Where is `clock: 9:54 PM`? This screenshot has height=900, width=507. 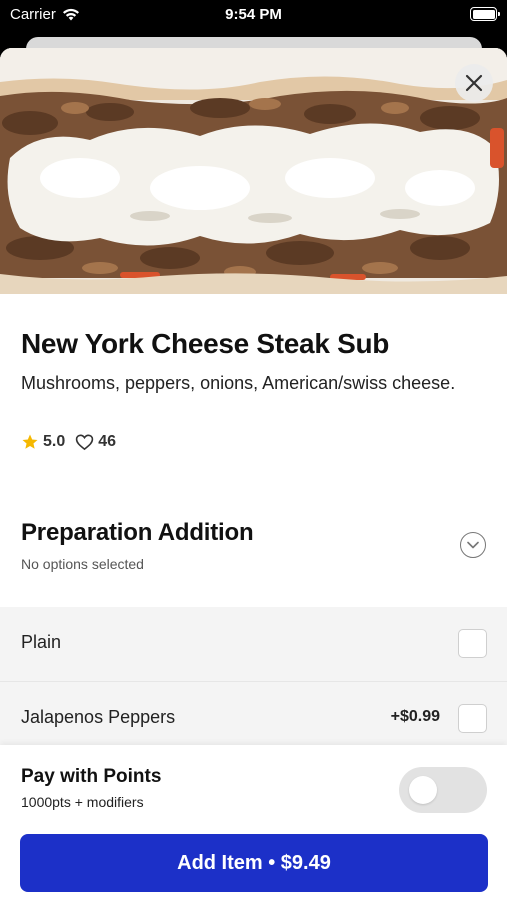
clock: 9:54 PM is located at coordinates (253, 14).